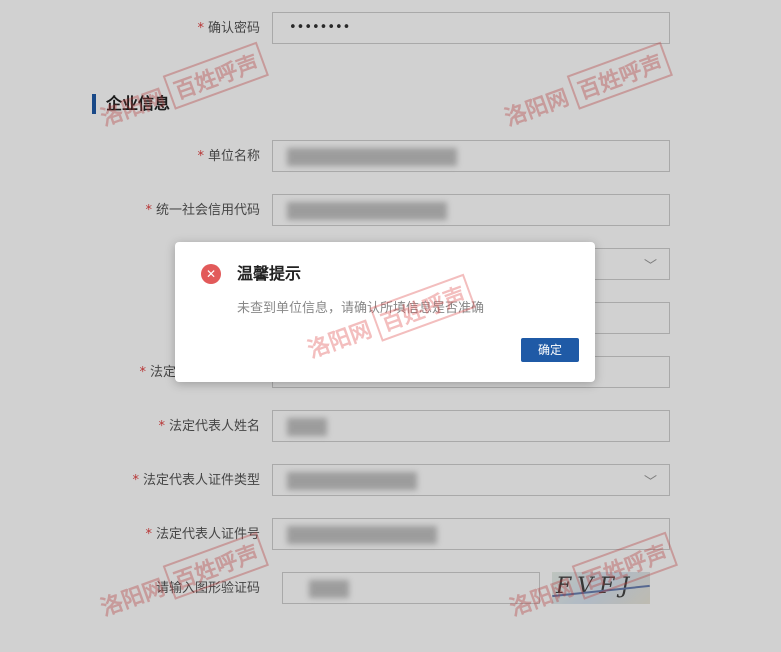  I want to click on dialog-title: 温馨提示, so click(269, 273).